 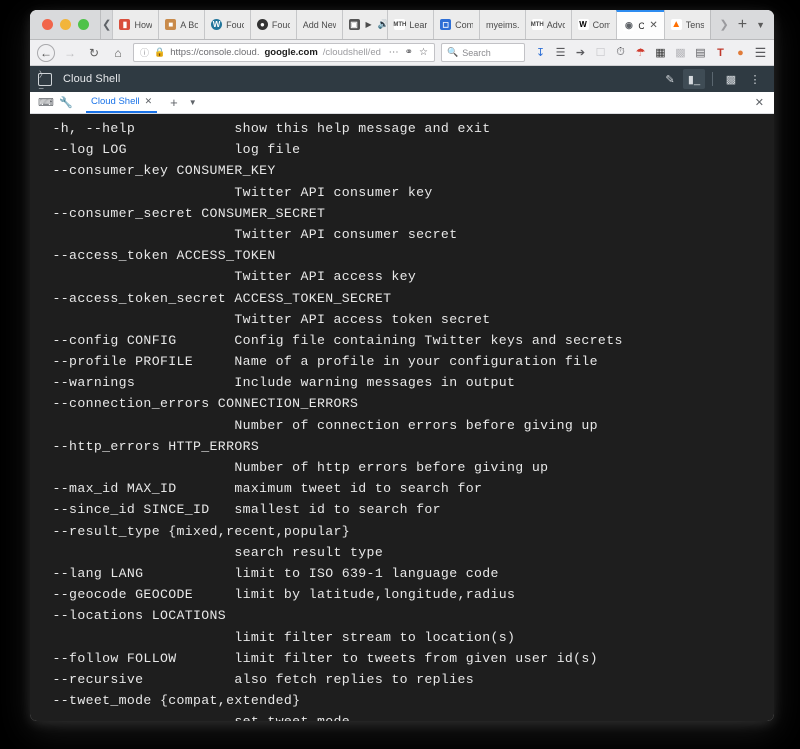 I want to click on browser-tab-comm-chat: ◻ Comm, so click(x=456, y=24).